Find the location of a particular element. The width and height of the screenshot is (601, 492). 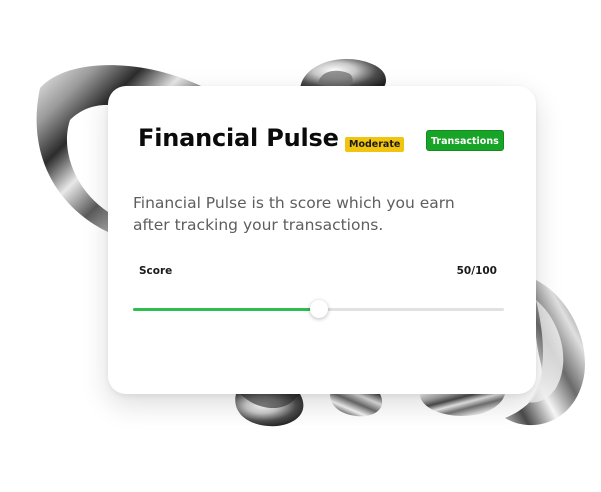

slider-fill is located at coordinates (226, 309).